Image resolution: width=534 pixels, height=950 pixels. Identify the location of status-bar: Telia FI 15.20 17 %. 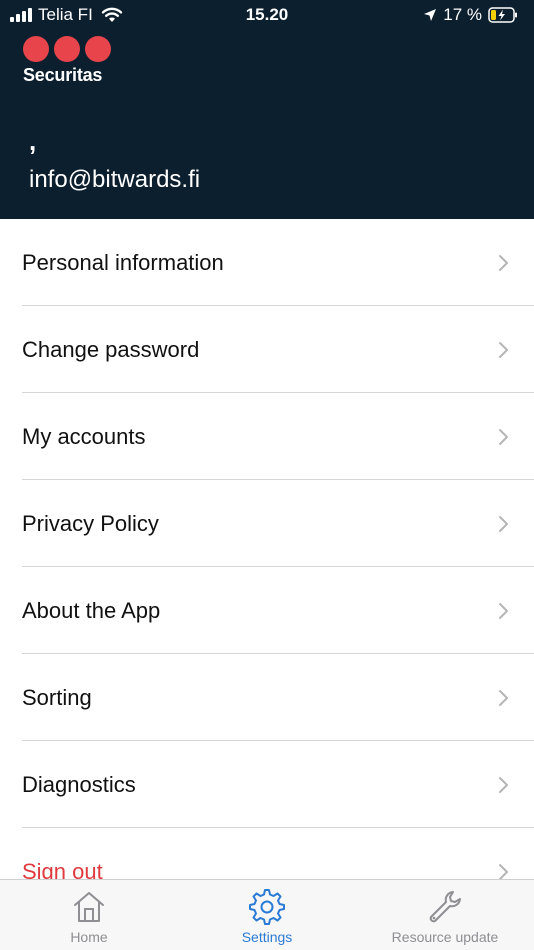
(267, 17).